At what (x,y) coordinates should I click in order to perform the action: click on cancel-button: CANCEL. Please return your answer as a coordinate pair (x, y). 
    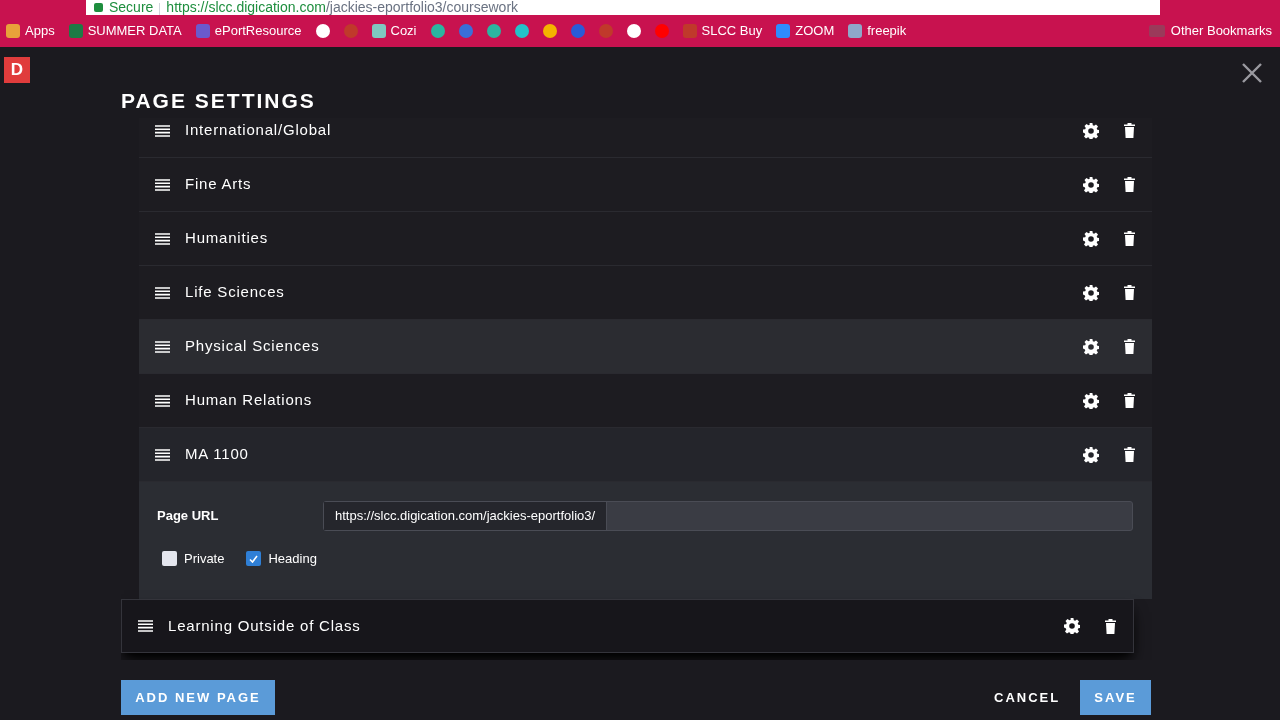
    Looking at the image, I should click on (1027, 697).